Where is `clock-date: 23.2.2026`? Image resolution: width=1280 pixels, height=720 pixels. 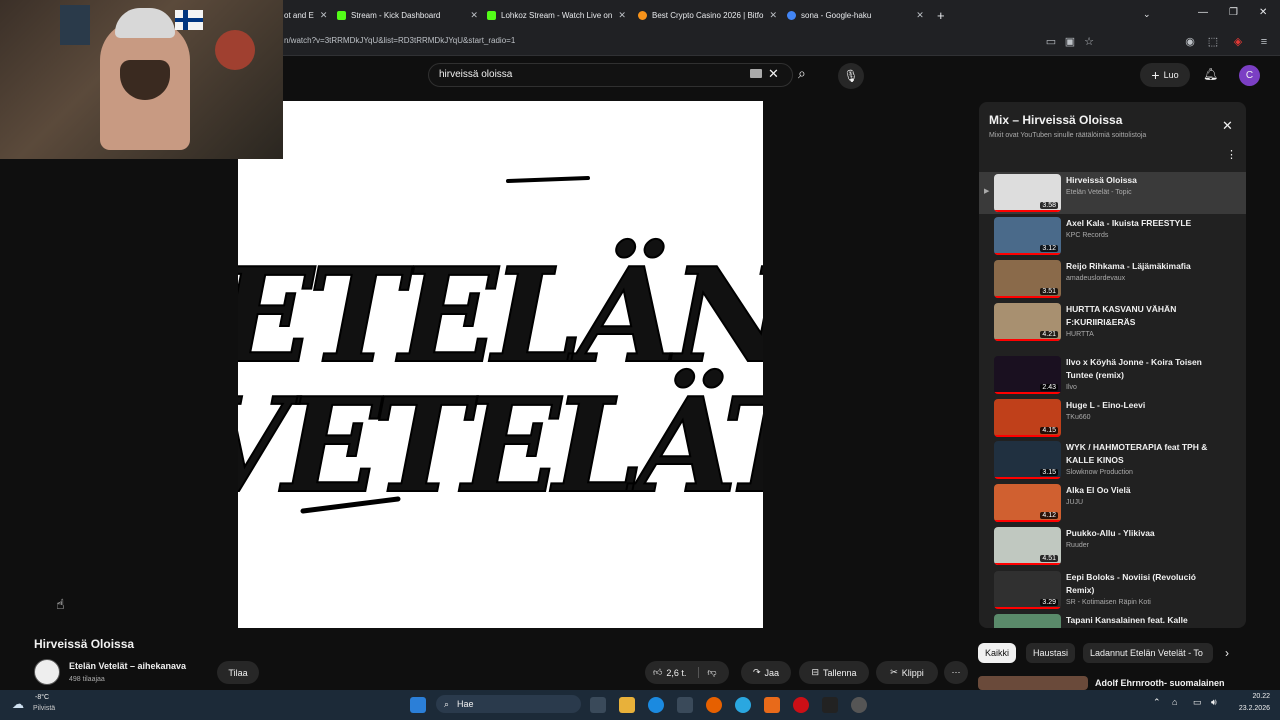
clock-date: 23.2.2026 is located at coordinates (1249, 708).